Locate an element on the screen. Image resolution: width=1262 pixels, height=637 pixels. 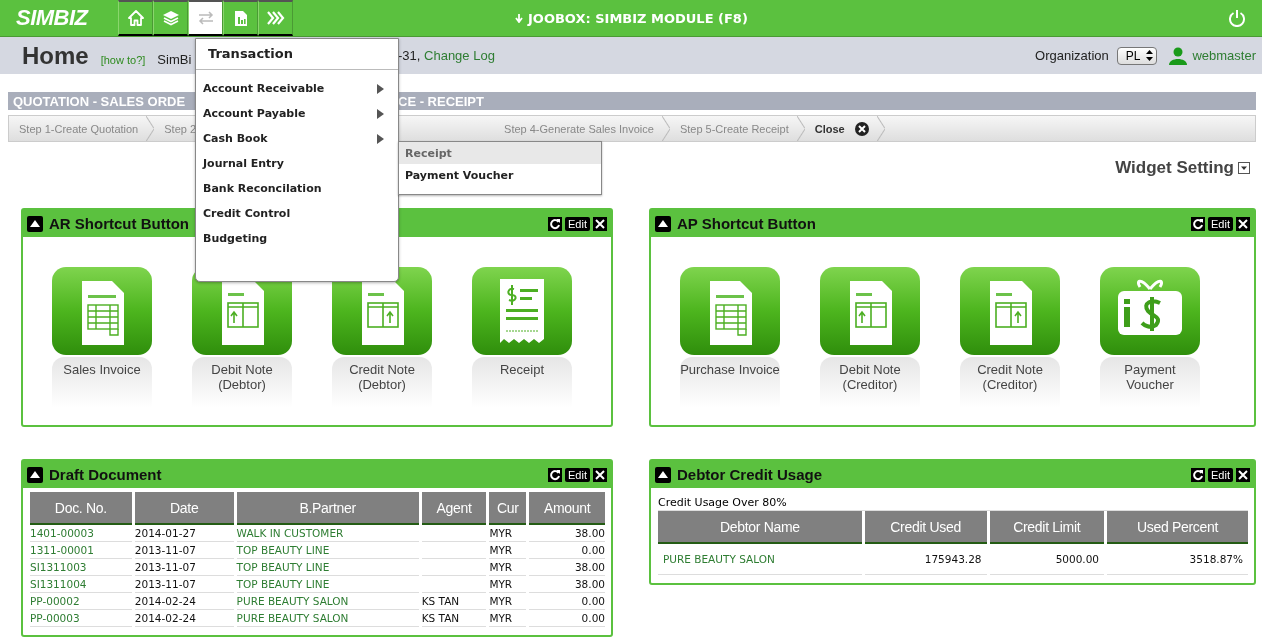
banner-text: QUOTATION - SALES ORDE is located at coordinates (100, 101).